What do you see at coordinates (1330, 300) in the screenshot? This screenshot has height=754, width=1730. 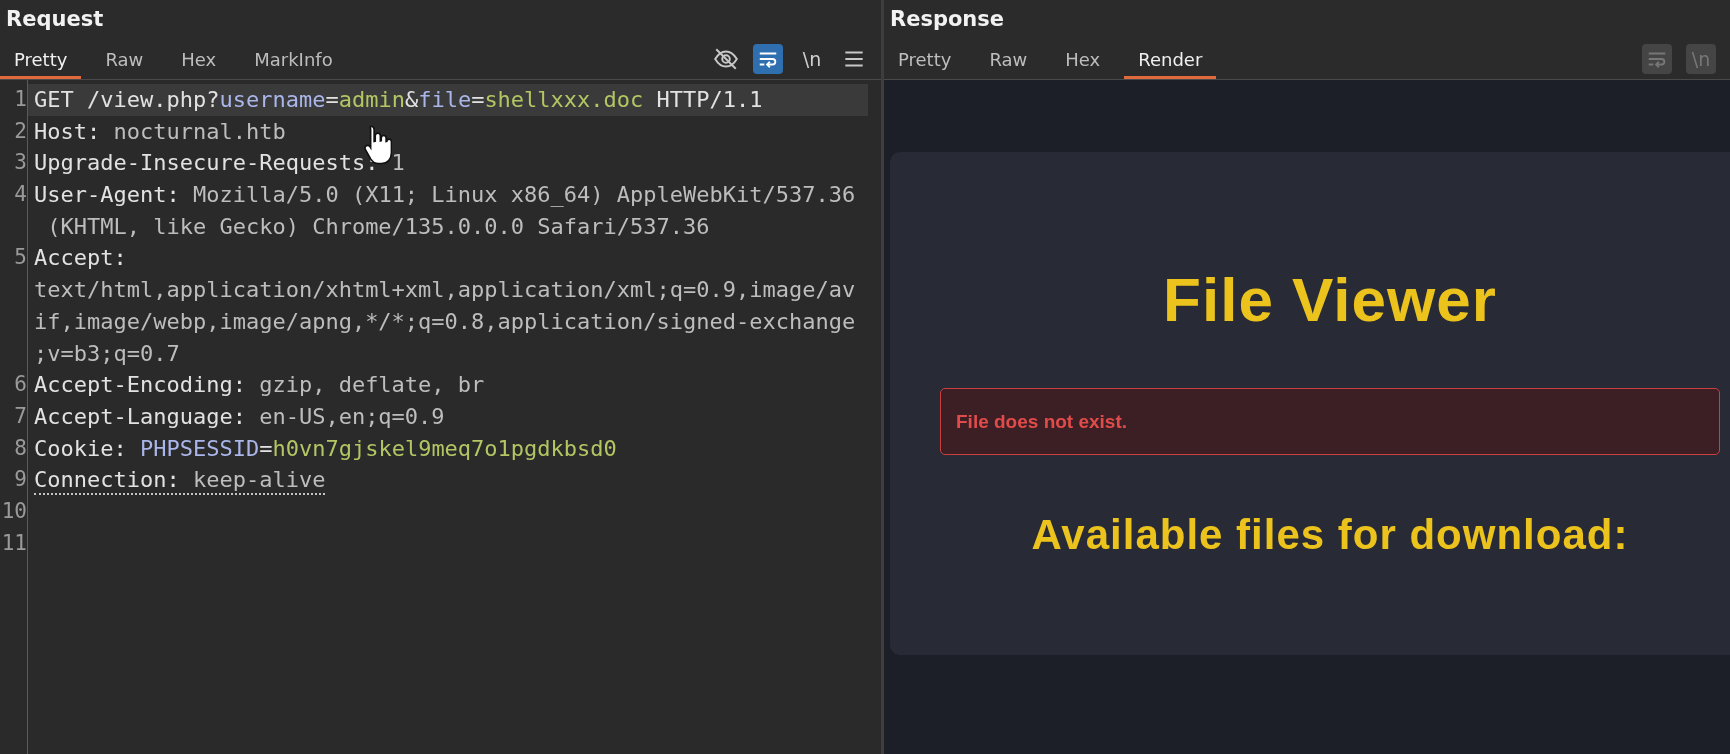 I see `page-heading: File Viewer` at bounding box center [1330, 300].